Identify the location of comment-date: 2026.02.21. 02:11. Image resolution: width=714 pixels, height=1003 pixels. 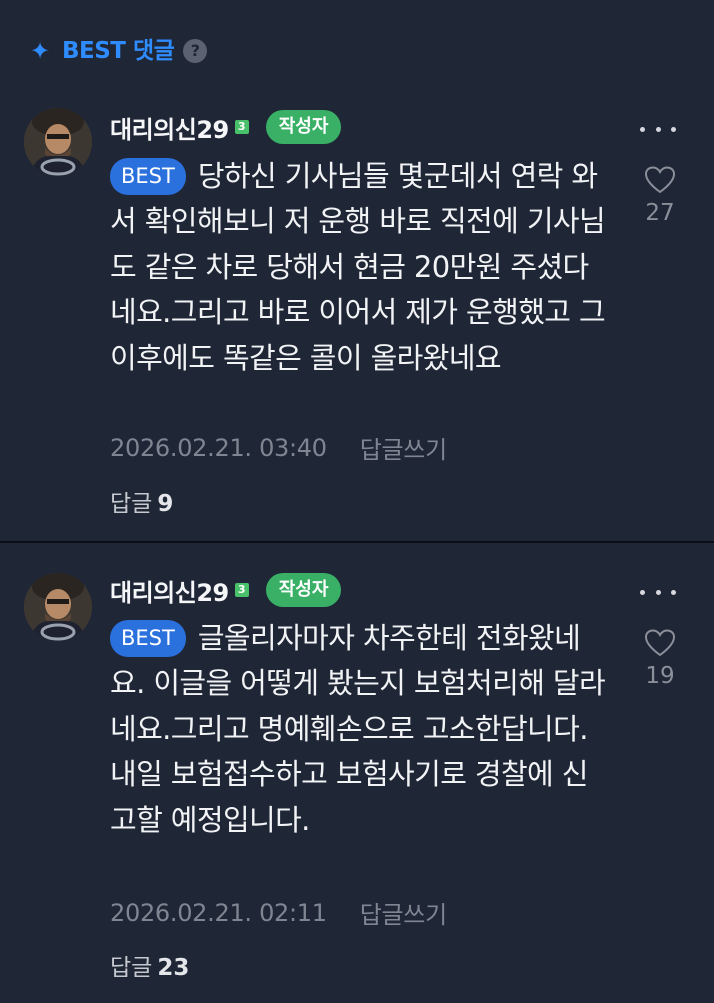
(218, 912).